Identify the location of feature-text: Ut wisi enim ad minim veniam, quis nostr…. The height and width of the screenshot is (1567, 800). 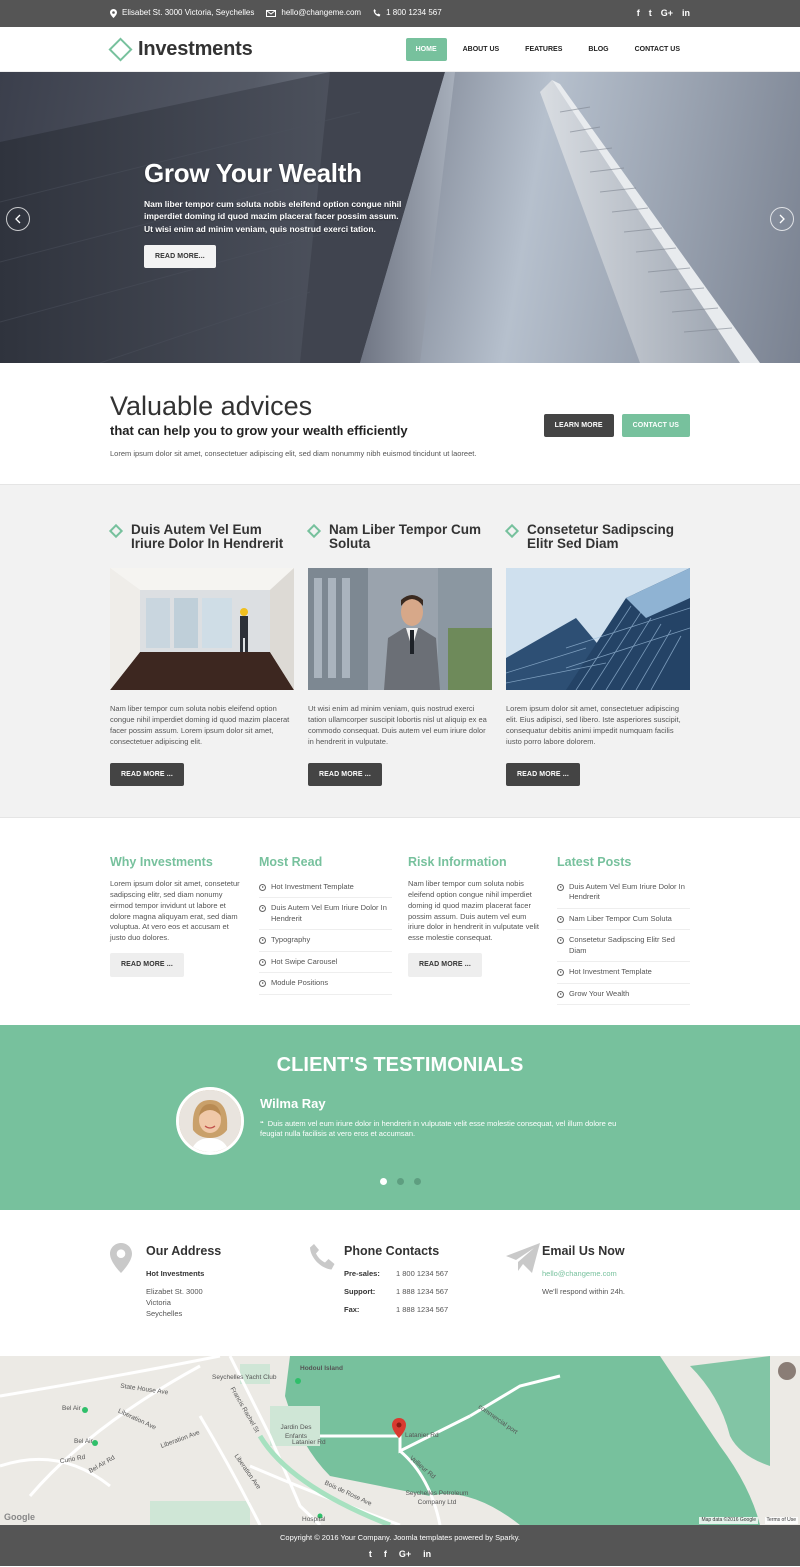
(397, 725).